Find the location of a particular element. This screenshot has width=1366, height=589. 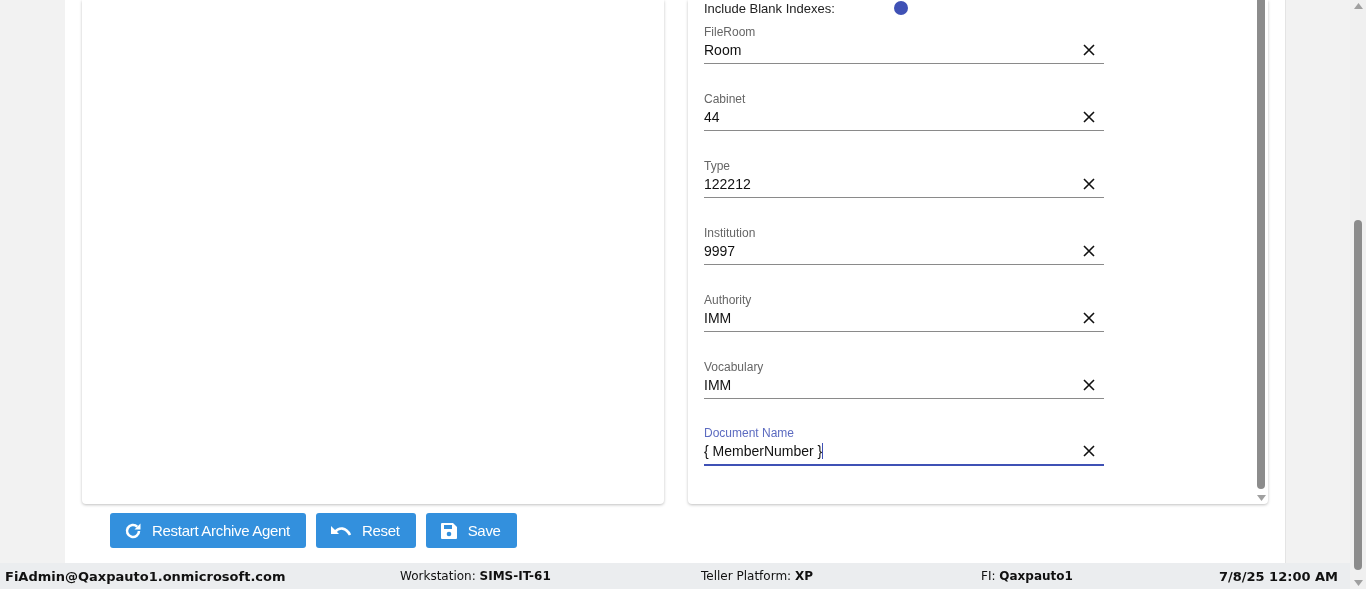

scrollbar is located at coordinates (1261, 252).